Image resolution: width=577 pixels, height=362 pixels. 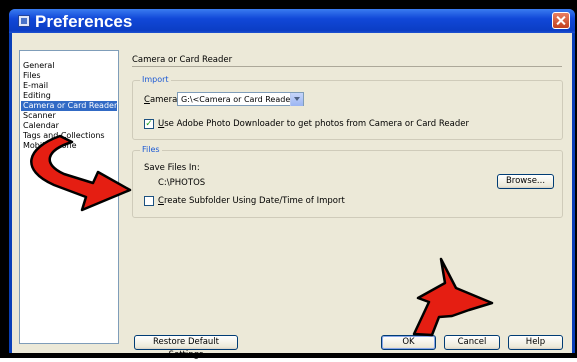 What do you see at coordinates (151, 149) in the screenshot?
I see `files-group-label: Files` at bounding box center [151, 149].